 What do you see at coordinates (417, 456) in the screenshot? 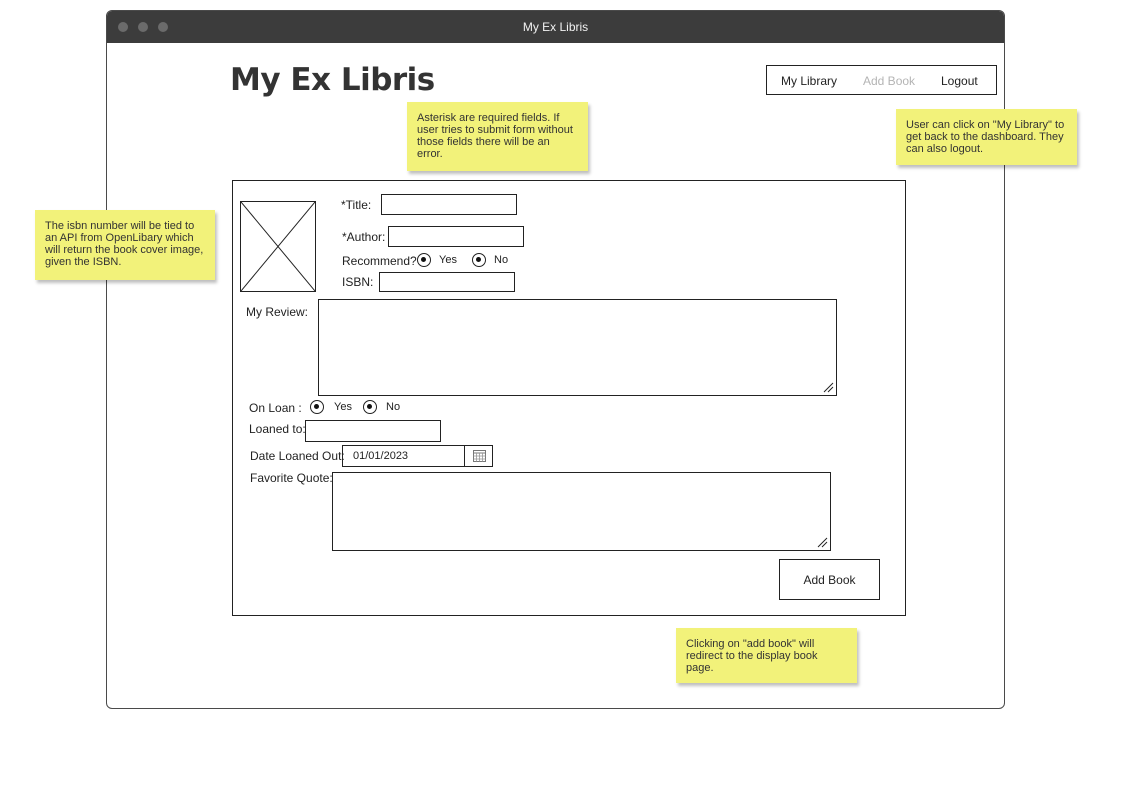
I see `date-loaned-picker: 01/01/2023` at bounding box center [417, 456].